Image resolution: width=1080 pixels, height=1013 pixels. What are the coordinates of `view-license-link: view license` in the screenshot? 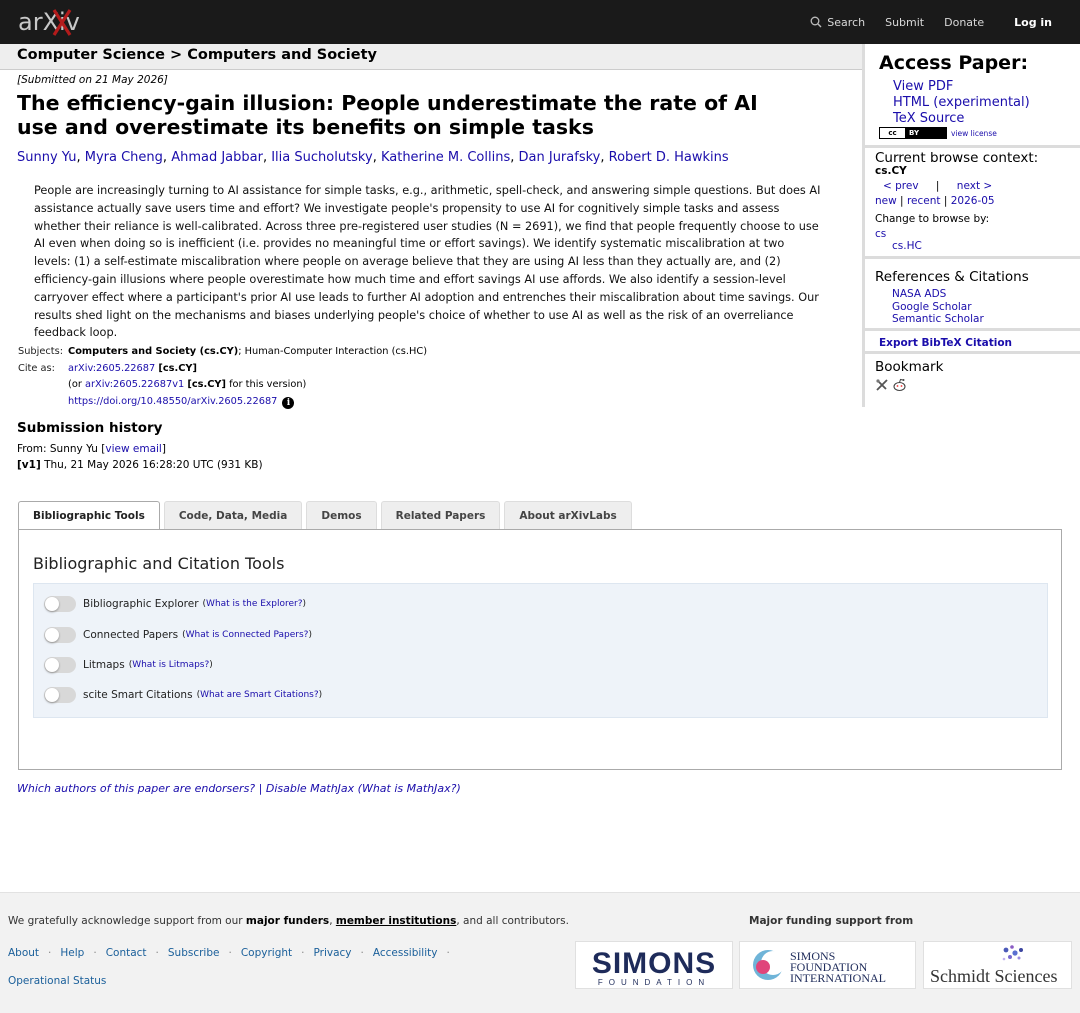 It's located at (974, 133).